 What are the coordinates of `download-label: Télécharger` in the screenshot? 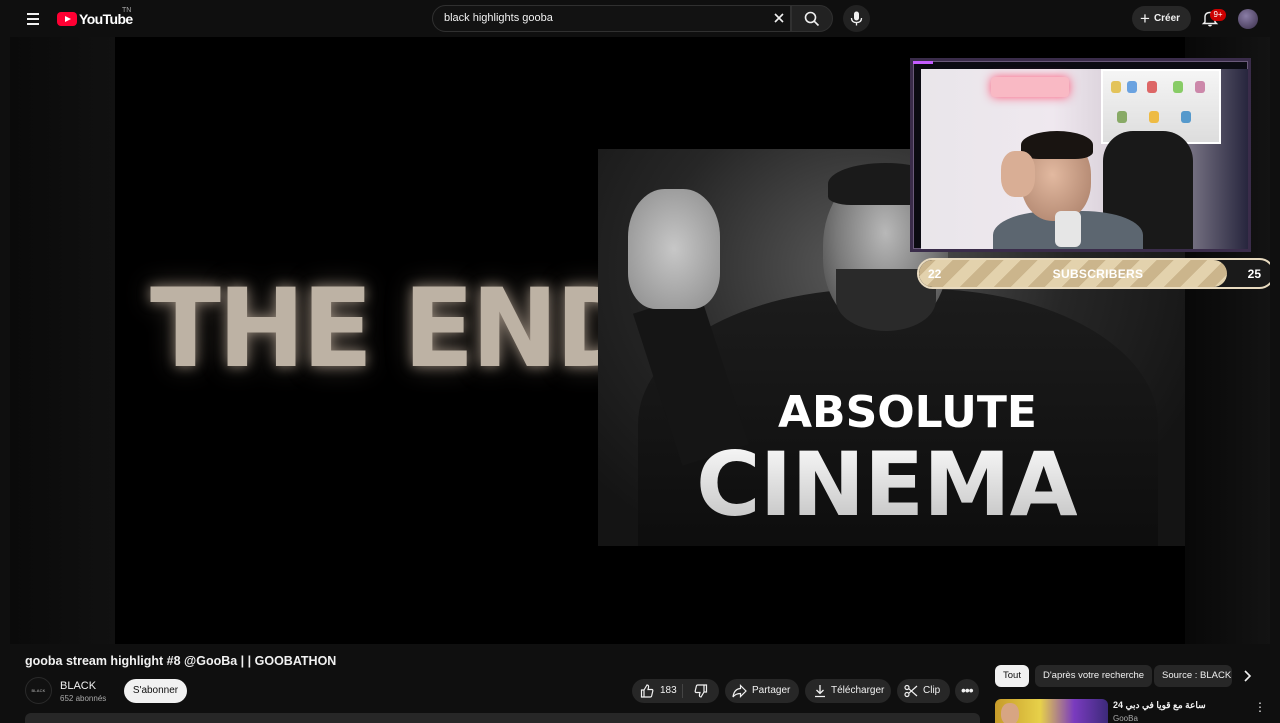 It's located at (858, 690).